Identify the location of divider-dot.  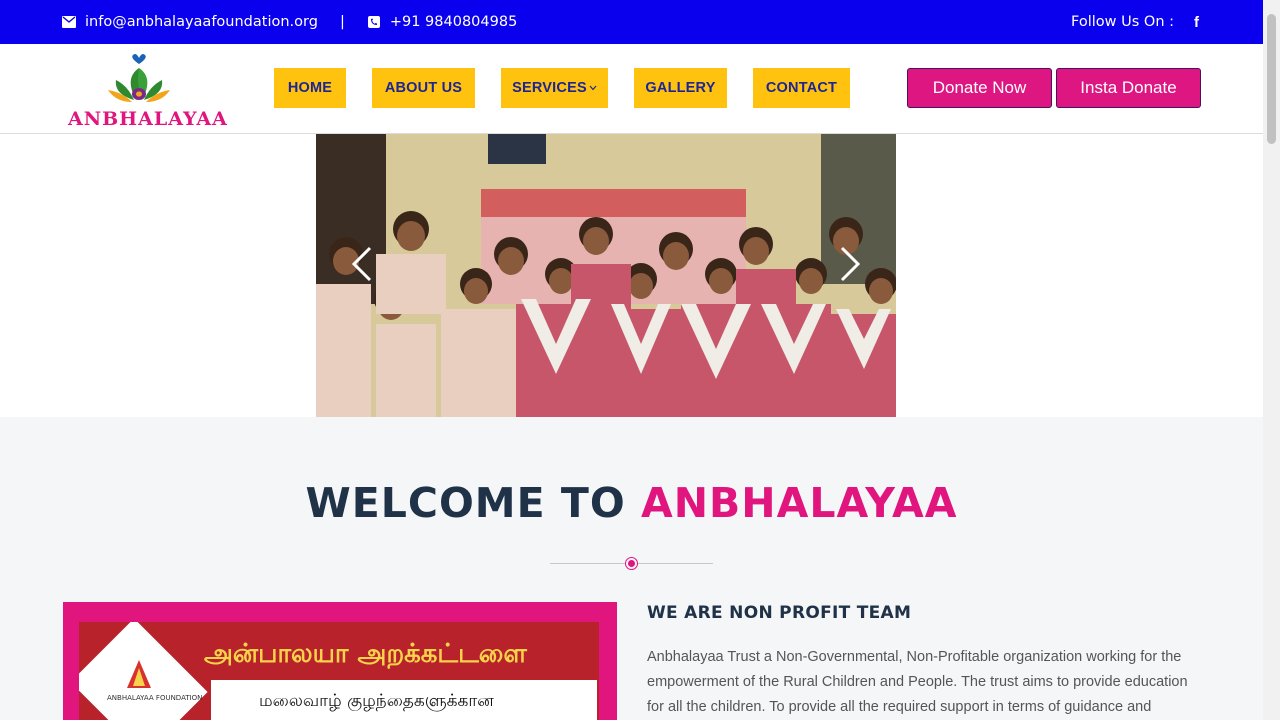
(631, 563).